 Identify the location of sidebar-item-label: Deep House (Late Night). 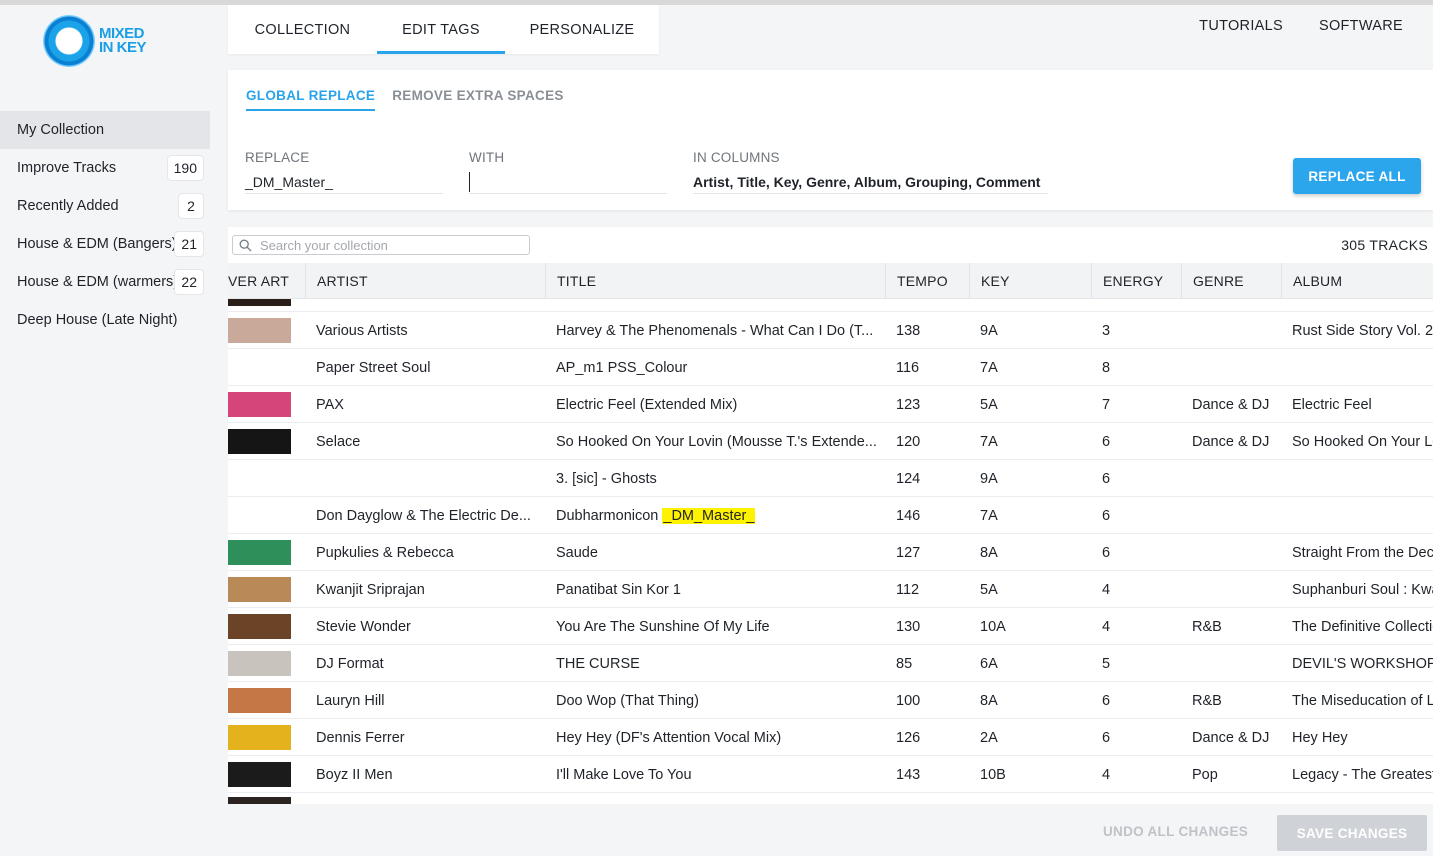
(97, 320).